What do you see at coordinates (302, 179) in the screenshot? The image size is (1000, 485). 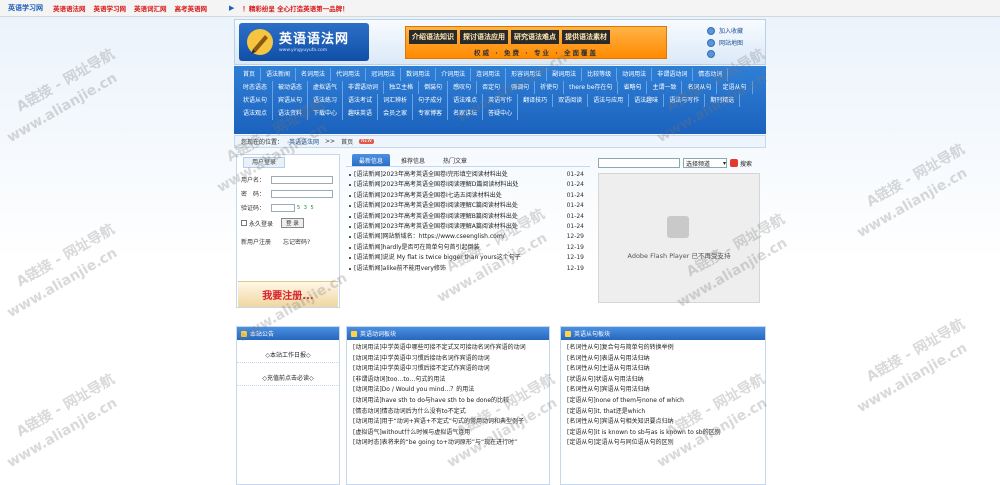 I see `username-input` at bounding box center [302, 179].